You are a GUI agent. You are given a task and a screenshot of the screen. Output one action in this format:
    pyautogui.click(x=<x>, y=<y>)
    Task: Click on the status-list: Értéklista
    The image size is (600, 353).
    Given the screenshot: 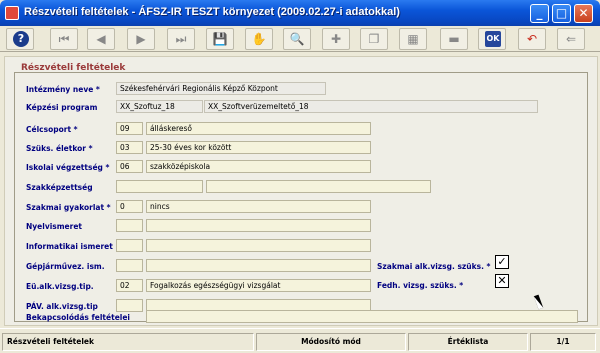 What is the action you would take?
    pyautogui.click(x=468, y=342)
    